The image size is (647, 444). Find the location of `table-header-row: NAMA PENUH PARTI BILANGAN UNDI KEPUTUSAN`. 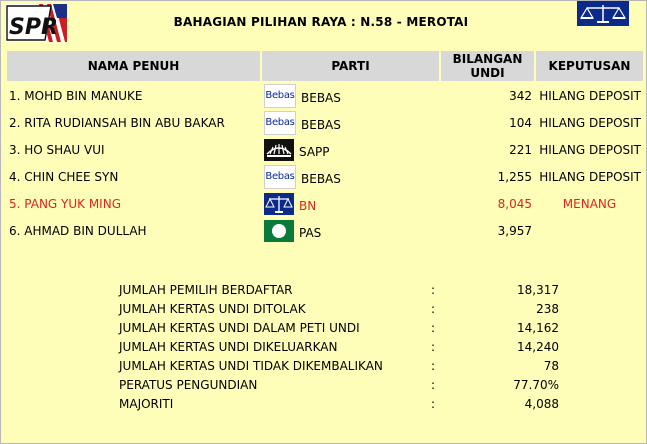

table-header-row: NAMA PENUH PARTI BILANGAN UNDI KEPUTUSAN is located at coordinates (325, 66).